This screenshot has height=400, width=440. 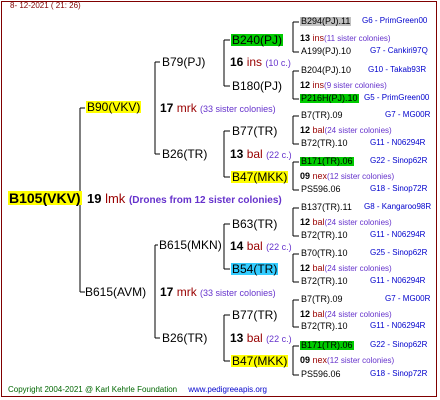 What do you see at coordinates (343, 85) in the screenshot?
I see `l3-mating: 12 ins(9 sister colonies)` at bounding box center [343, 85].